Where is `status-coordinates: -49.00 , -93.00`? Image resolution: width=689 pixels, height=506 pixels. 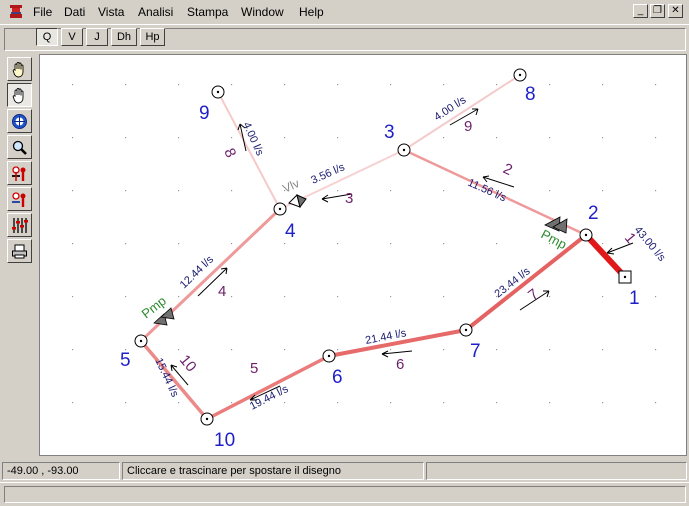 status-coordinates: -49.00 , -93.00 is located at coordinates (61, 471).